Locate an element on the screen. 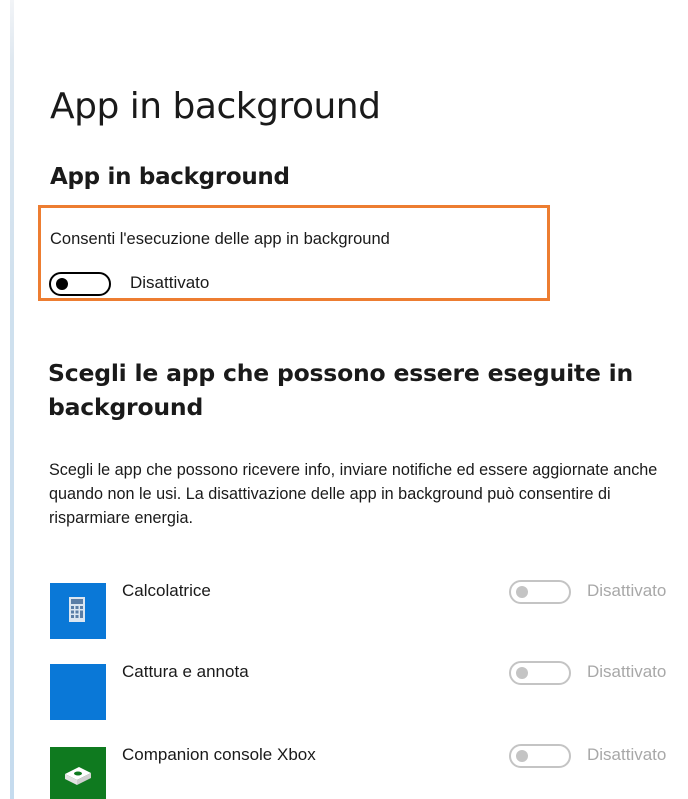 The width and height of the screenshot is (688, 799). app-row-calcolatrice: Calcolatrice Disattivato is located at coordinates (368, 611).